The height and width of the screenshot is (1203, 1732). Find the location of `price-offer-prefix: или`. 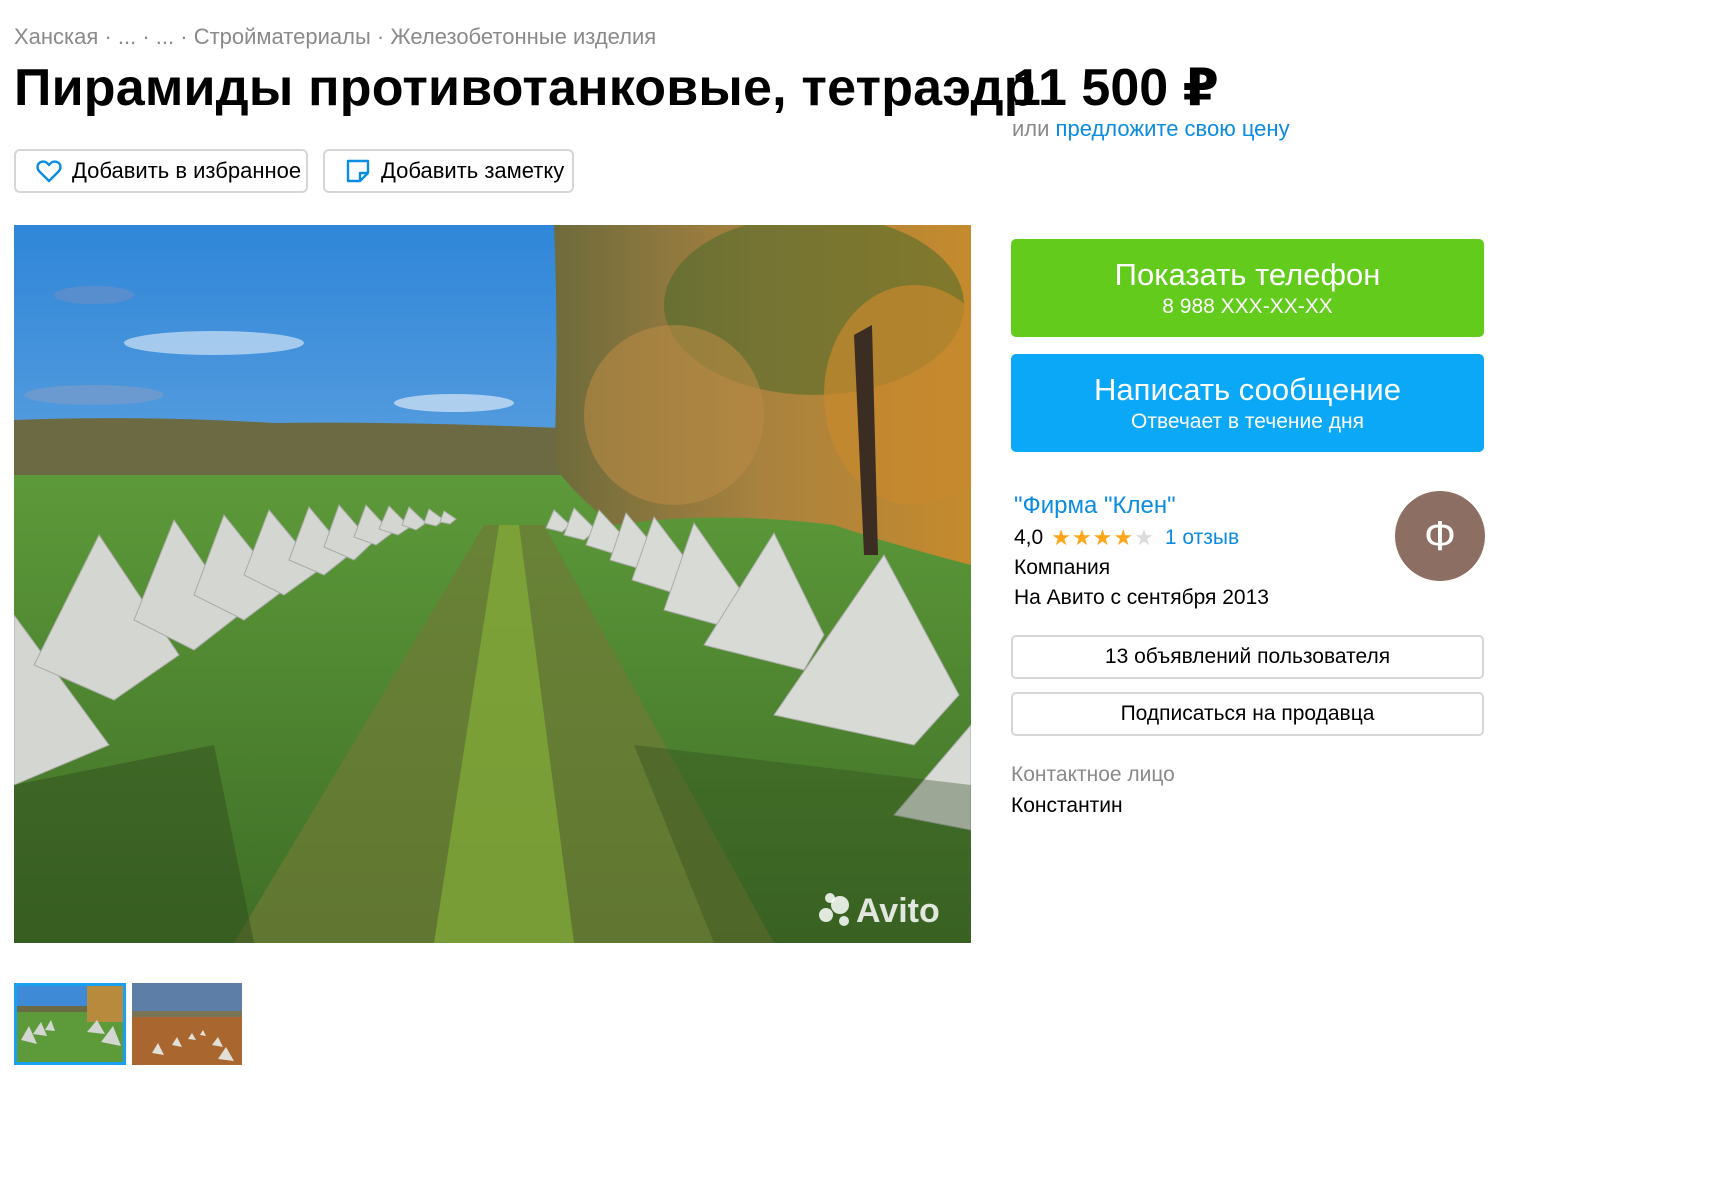

price-offer-prefix: или is located at coordinates (1031, 128).